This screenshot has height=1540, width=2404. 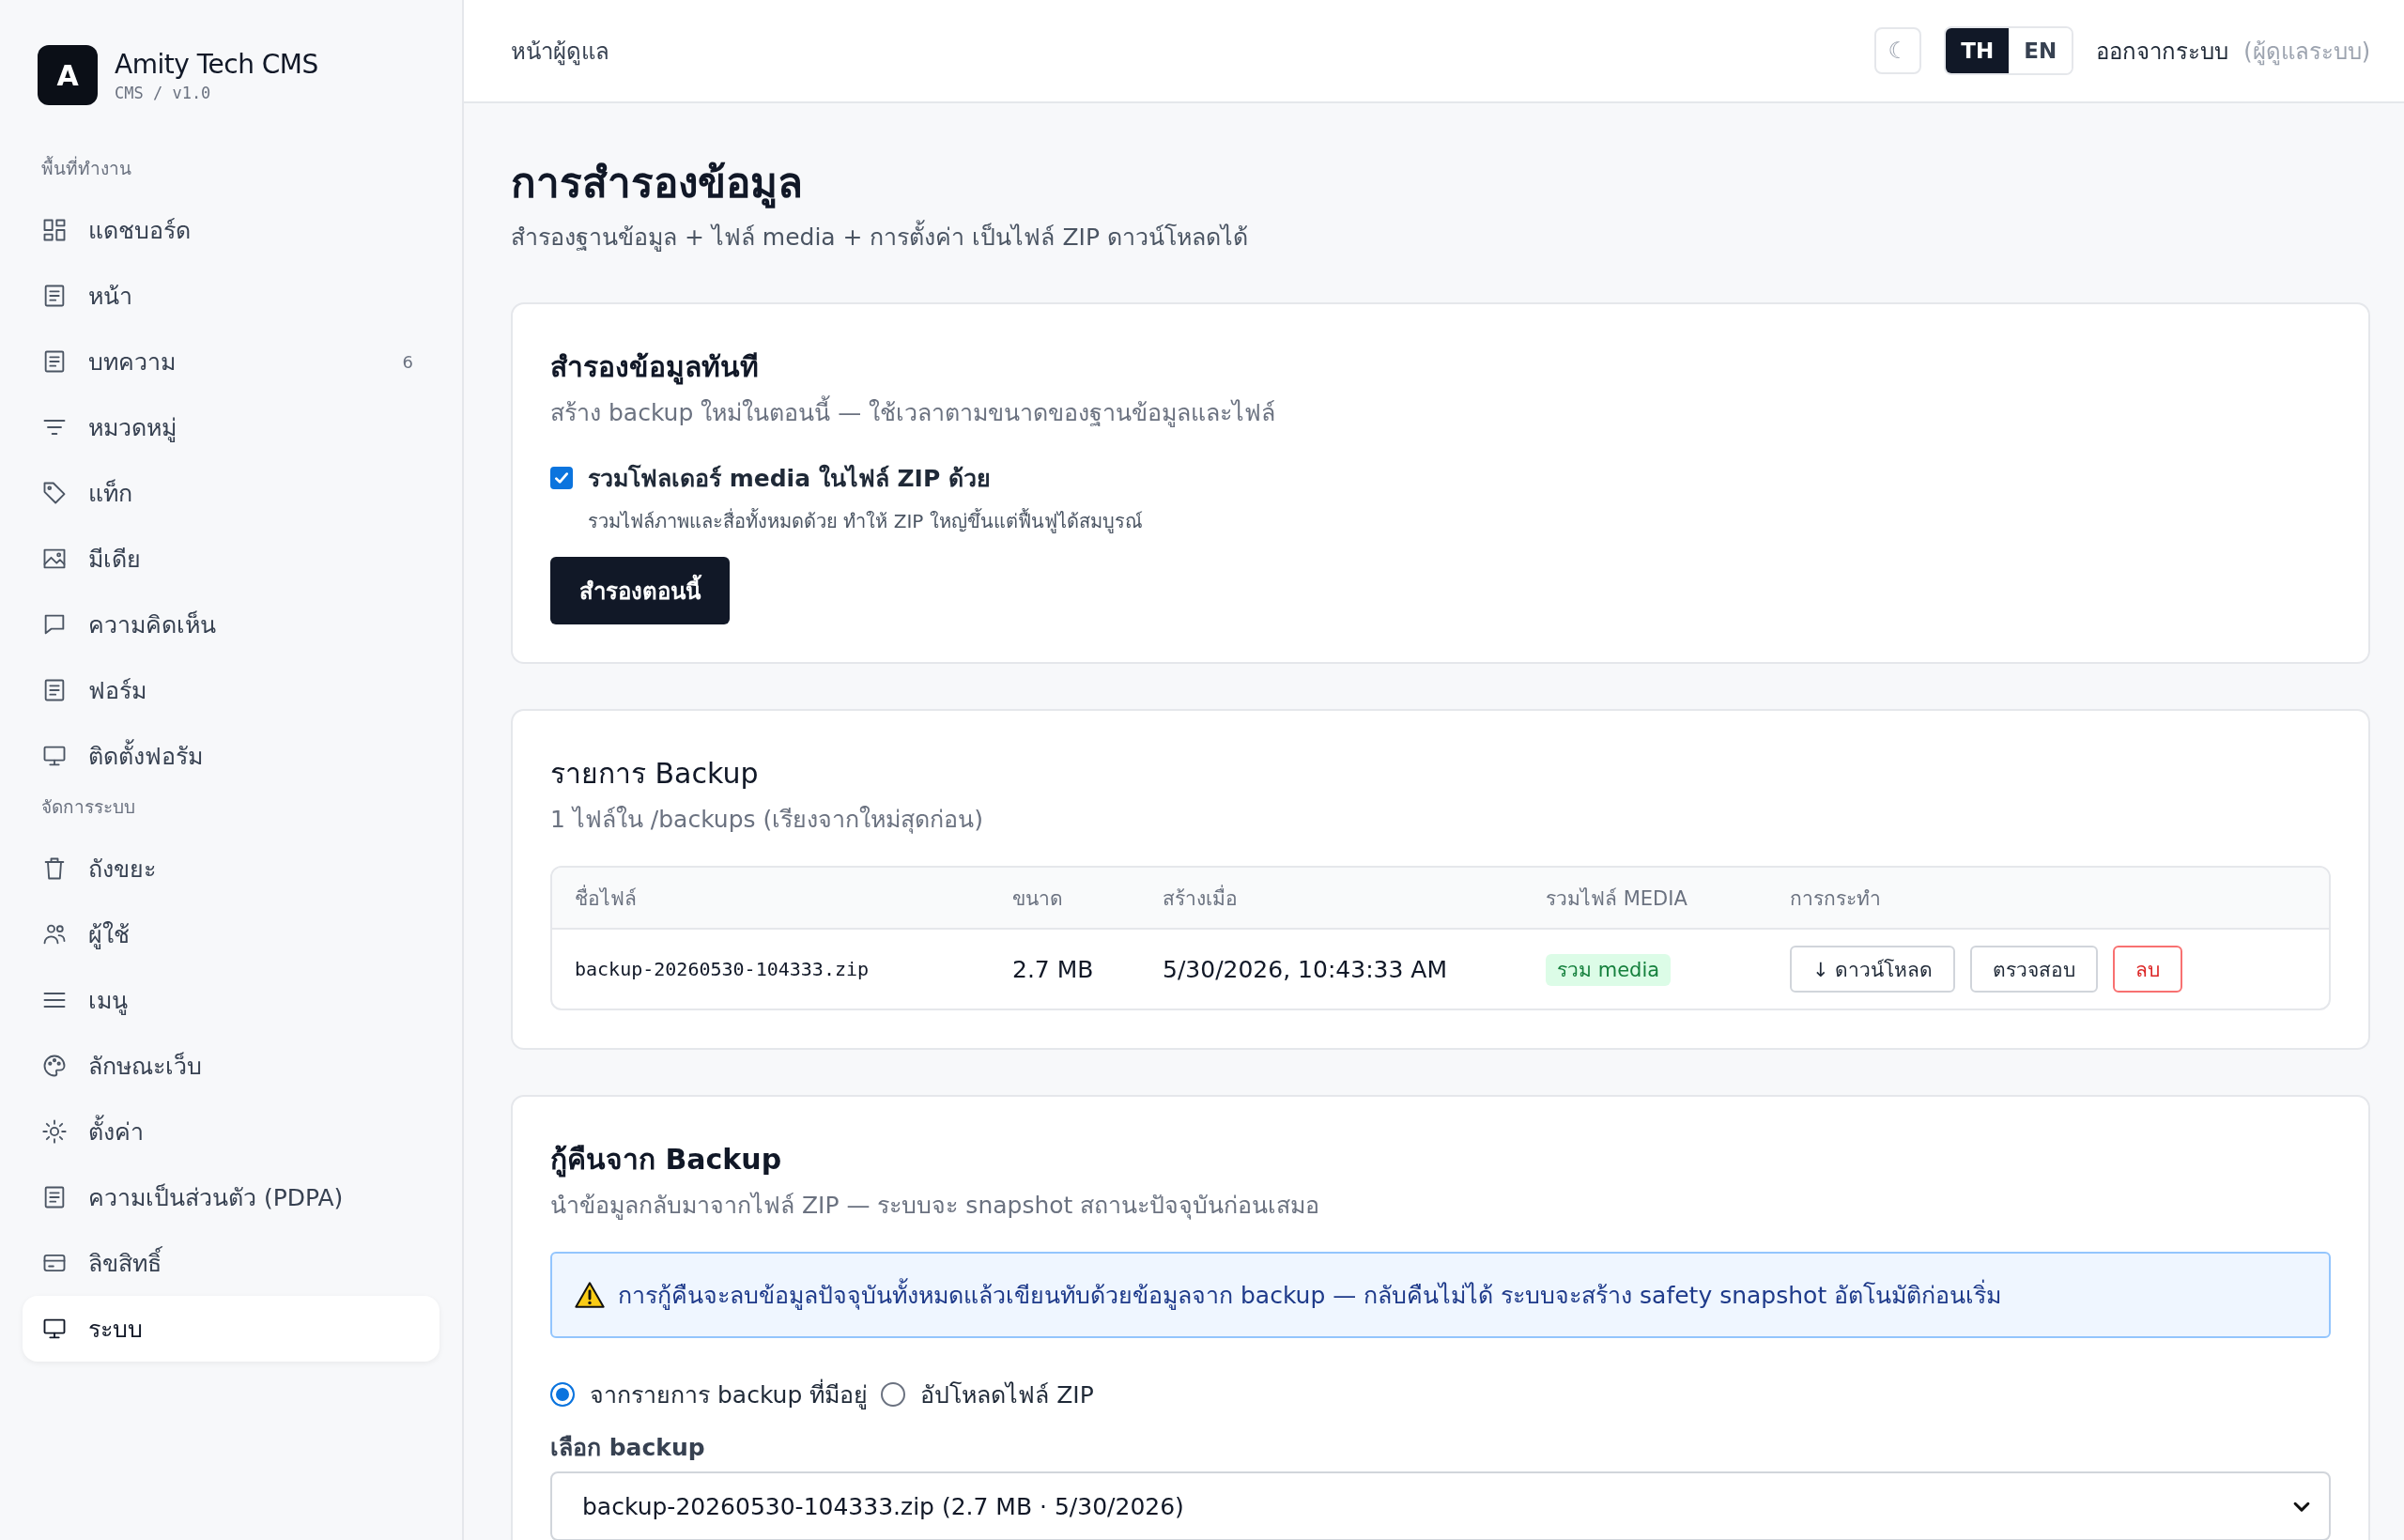 I want to click on section-heading: จัดการระบบ, so click(x=88, y=807).